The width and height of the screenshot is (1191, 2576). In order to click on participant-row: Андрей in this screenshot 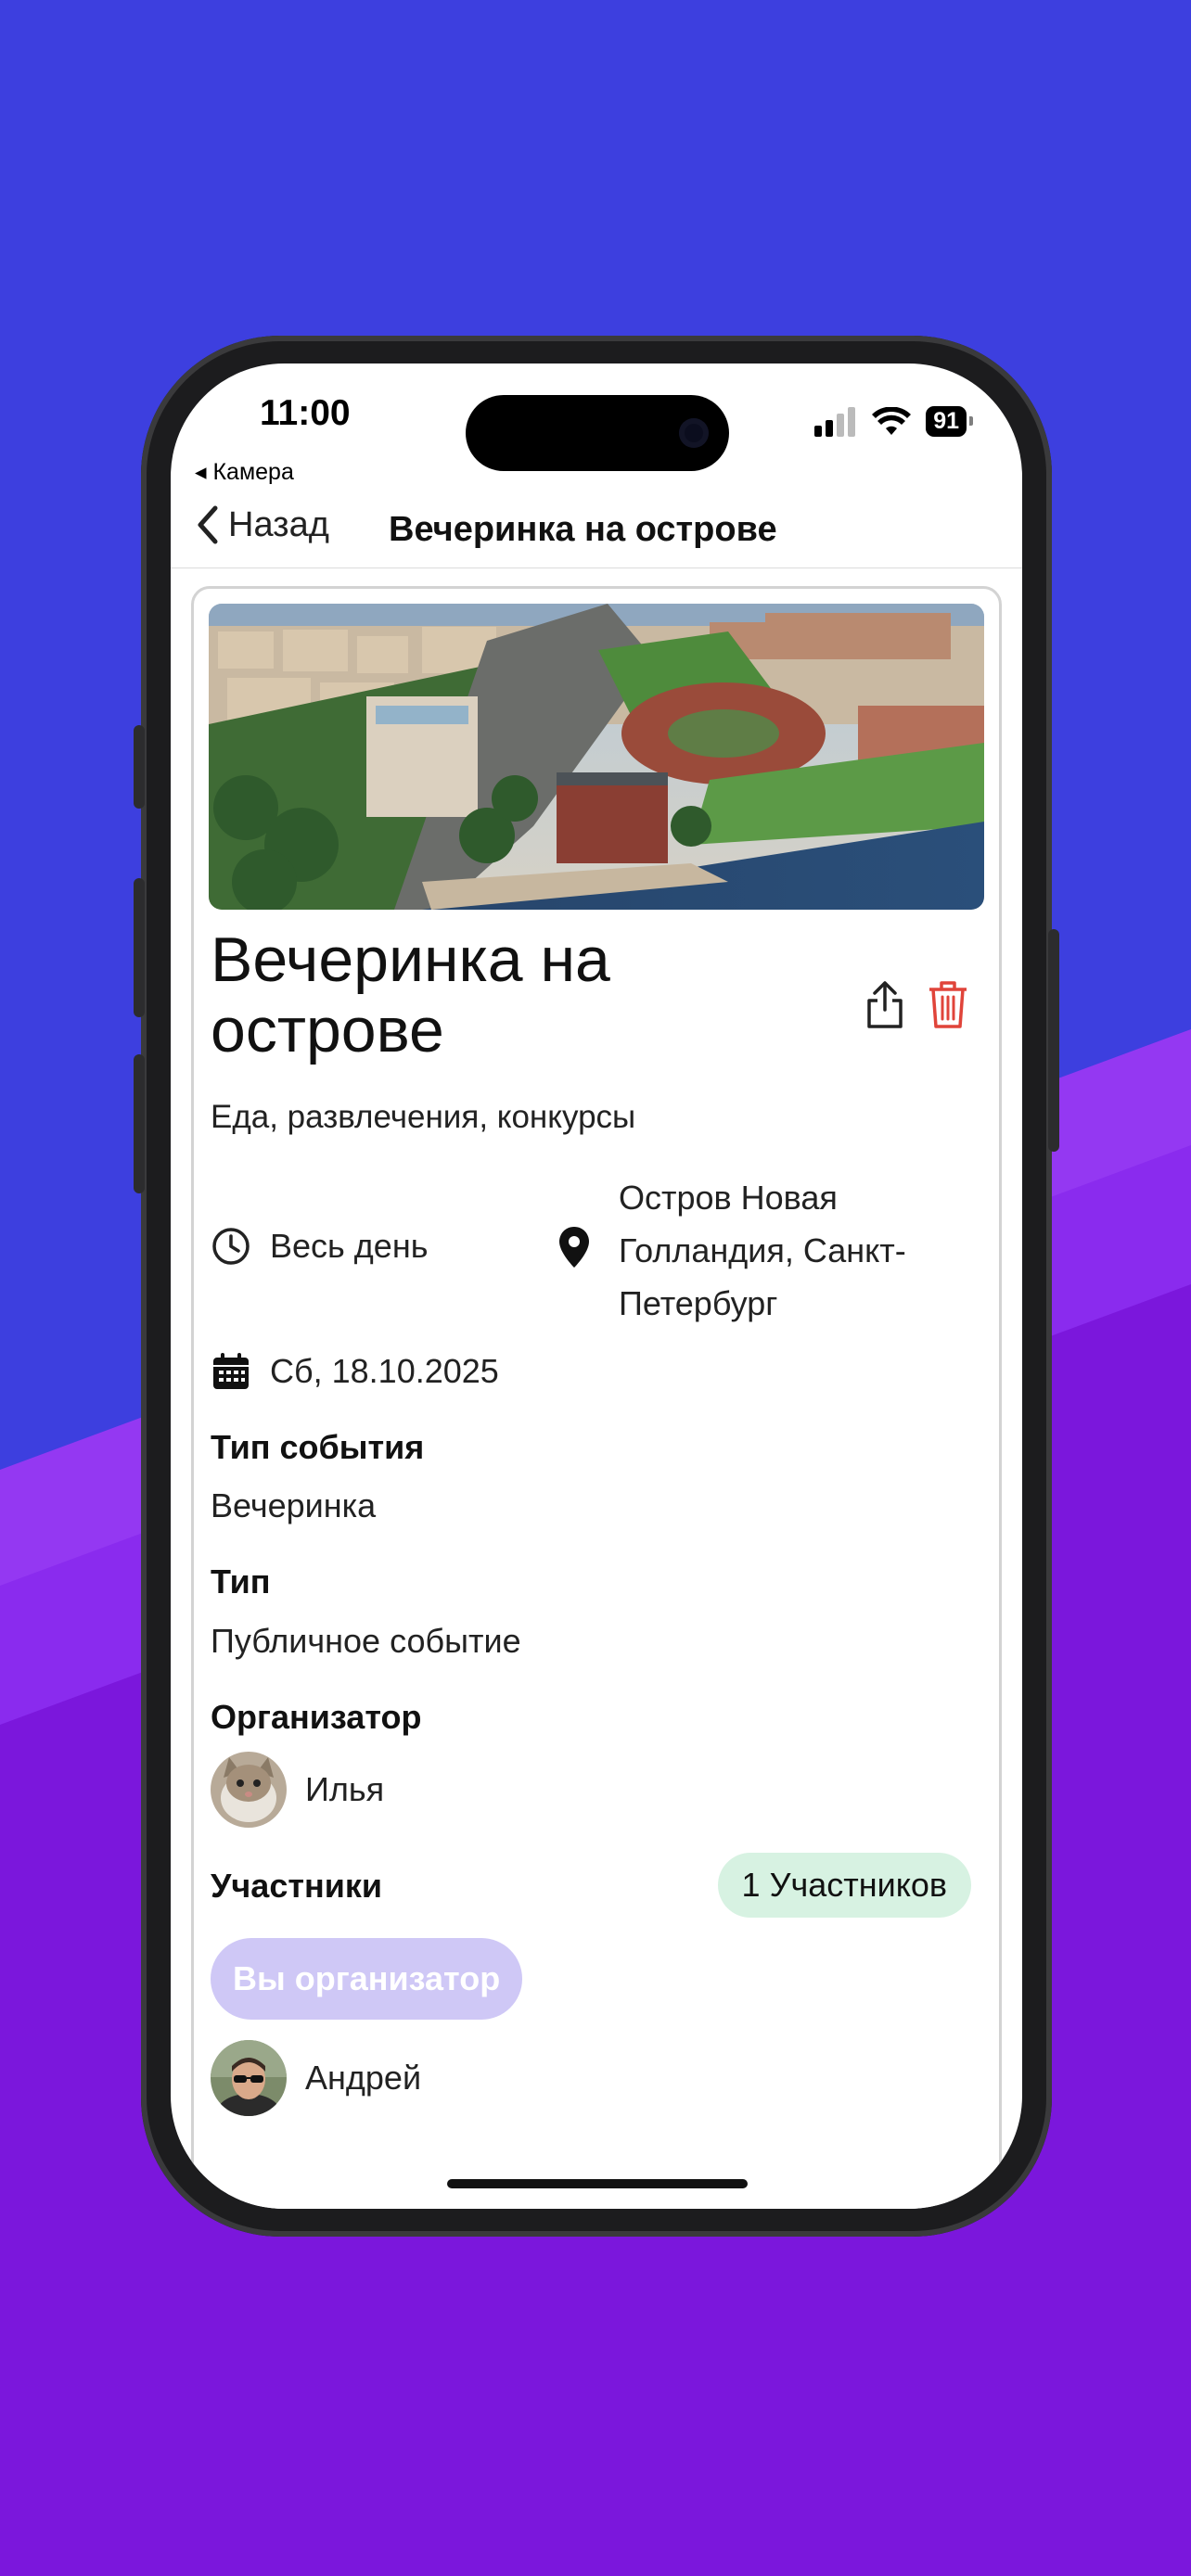, I will do `click(316, 2078)`.